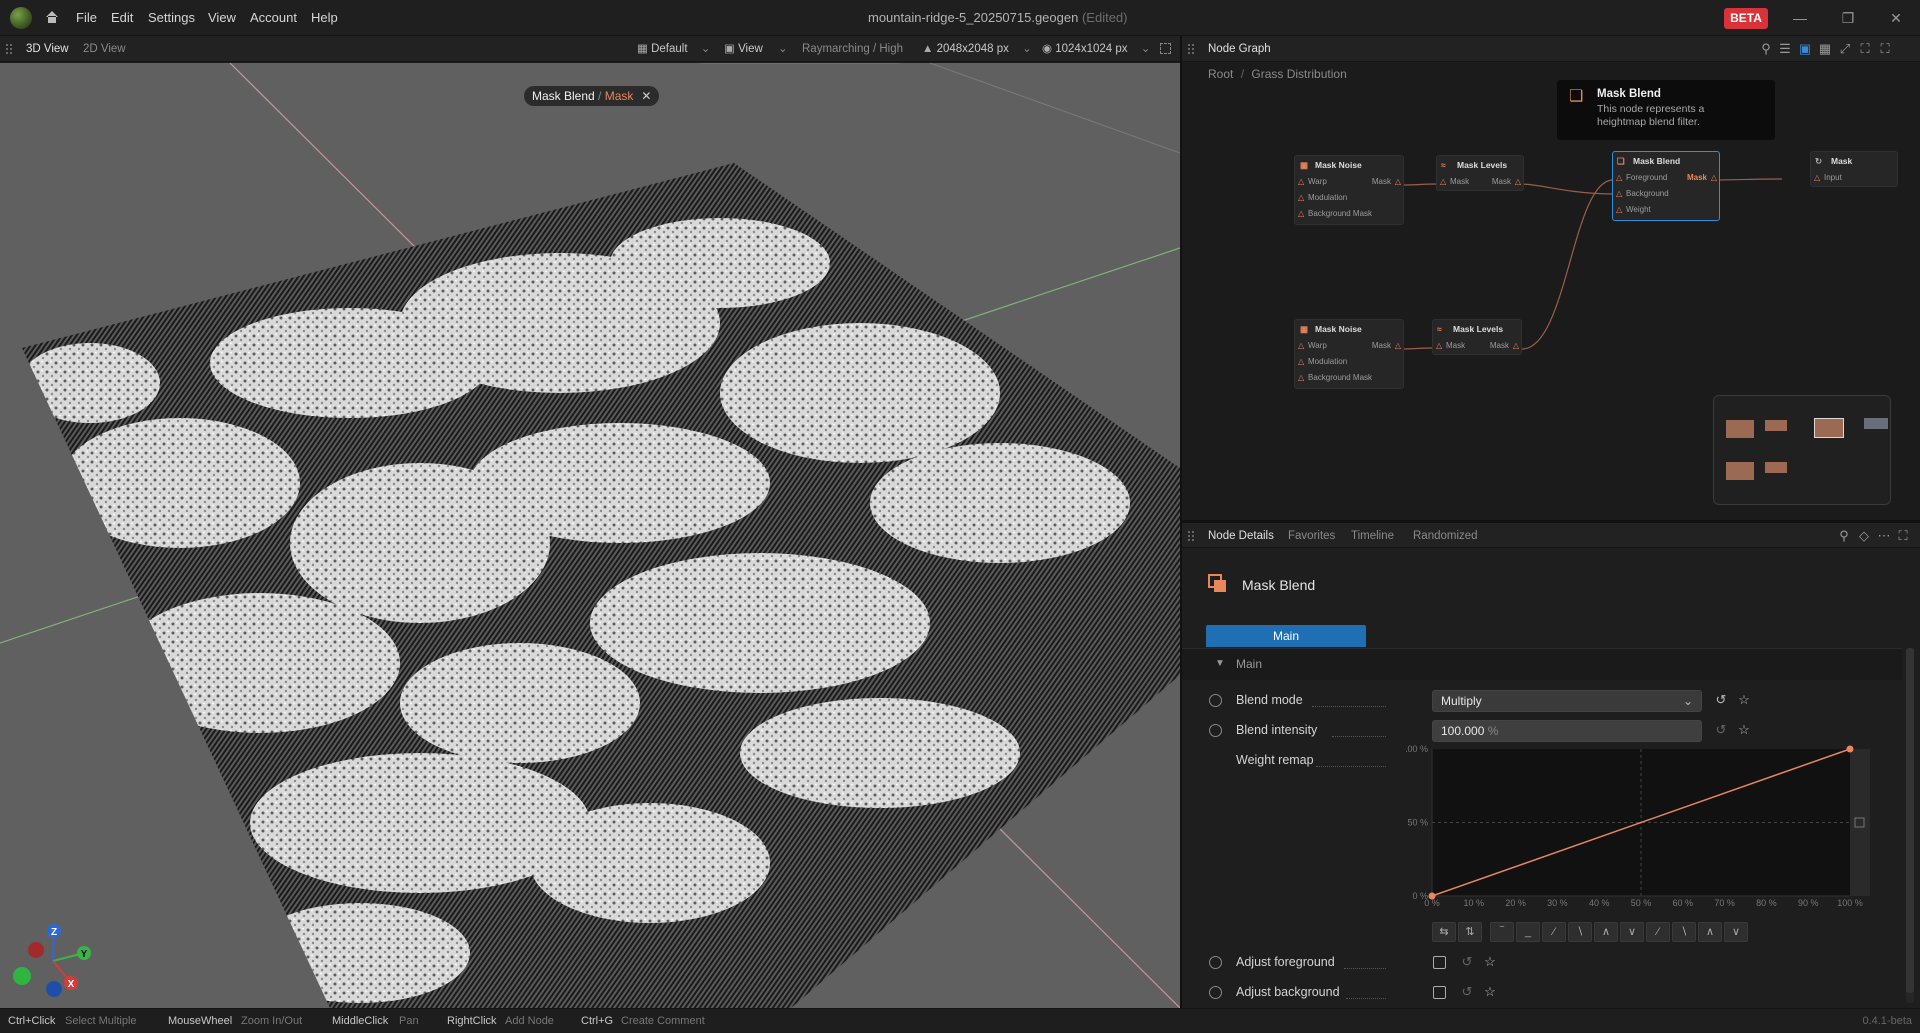 This screenshot has width=1920, height=1033. What do you see at coordinates (673, 49) in the screenshot?
I see `layout-select: ▦ Default ⌄` at bounding box center [673, 49].